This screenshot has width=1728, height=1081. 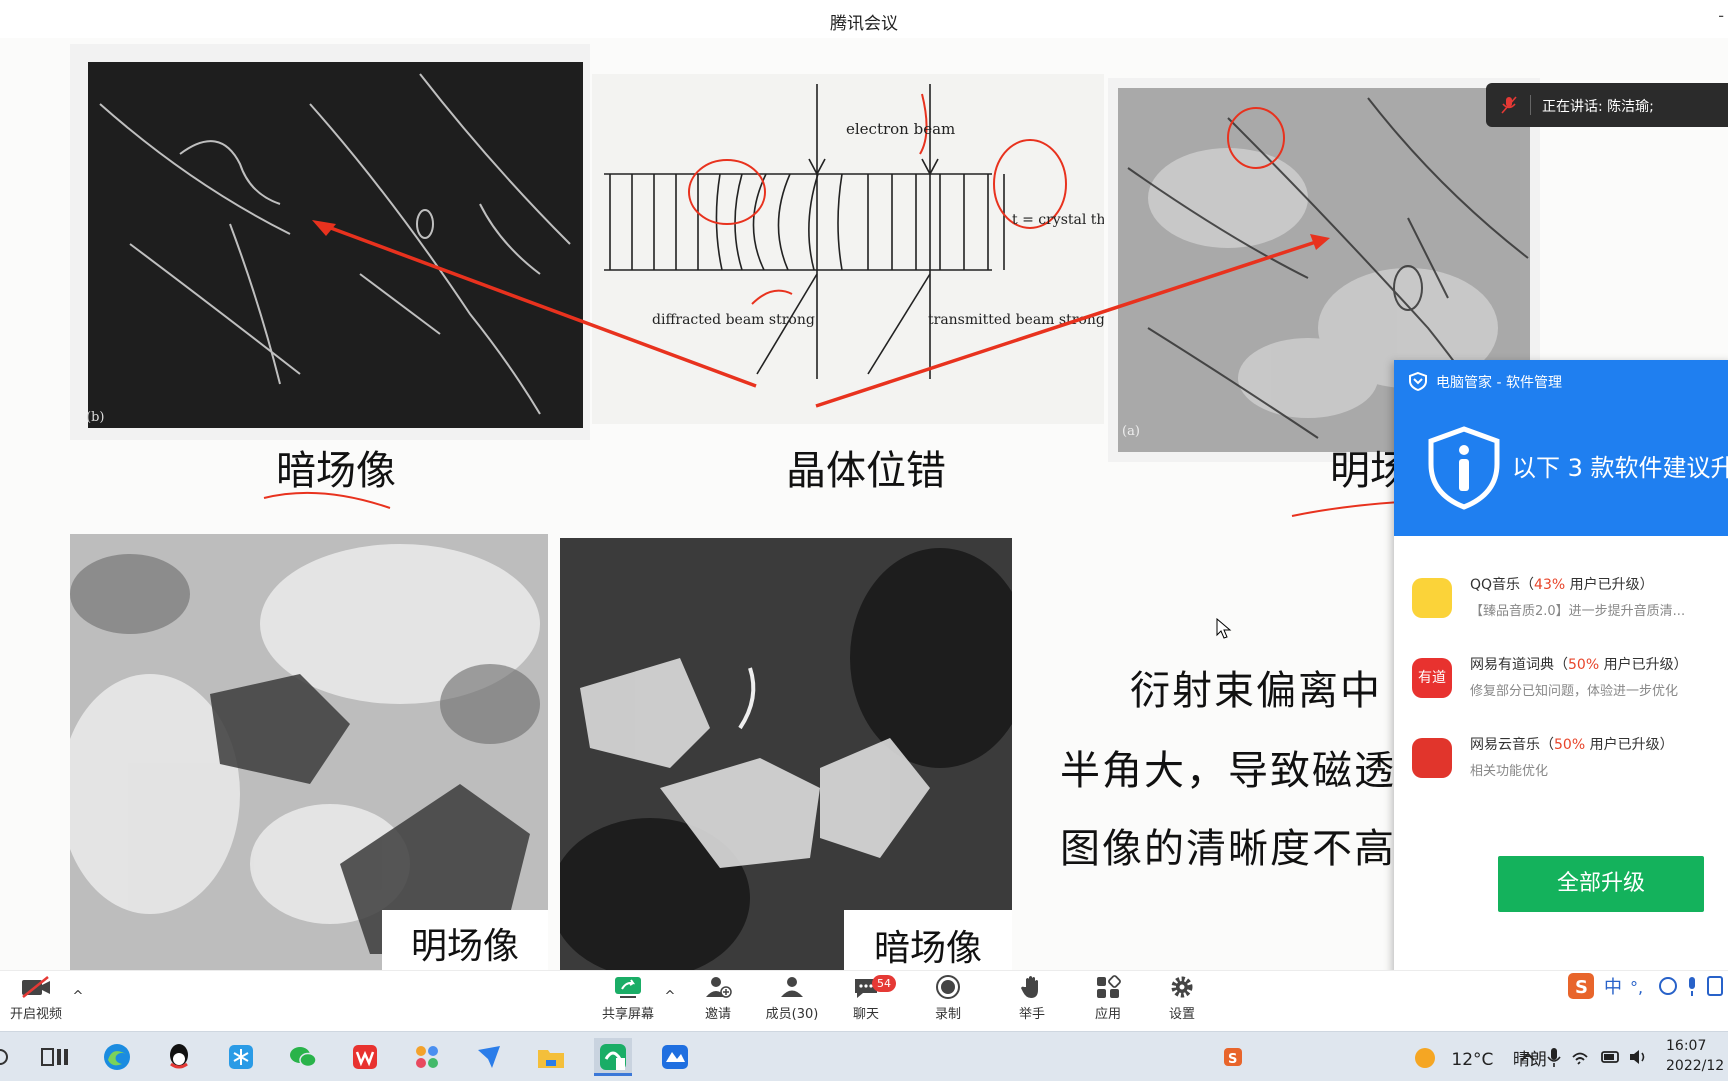 What do you see at coordinates (1561, 448) in the screenshot?
I see `popup-header: 电脑管家 - 软件管理 以下 3 款软件建议升` at bounding box center [1561, 448].